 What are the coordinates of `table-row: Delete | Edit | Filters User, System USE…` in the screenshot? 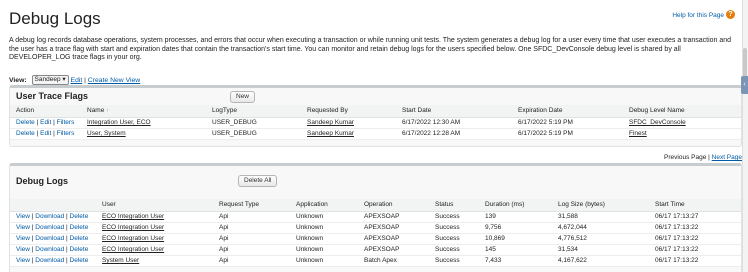 It's located at (375, 134).